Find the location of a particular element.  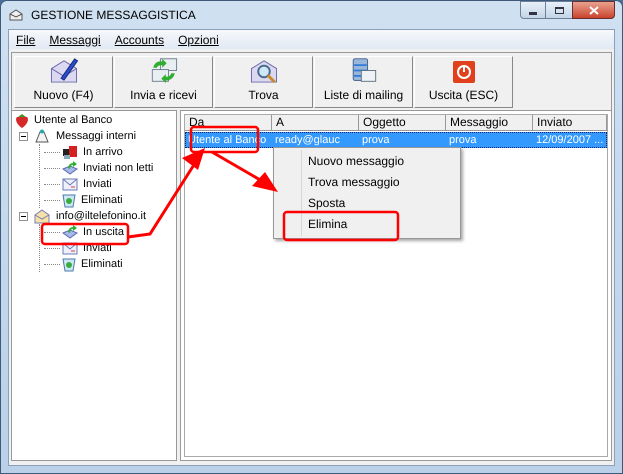

power-icon is located at coordinates (464, 72).